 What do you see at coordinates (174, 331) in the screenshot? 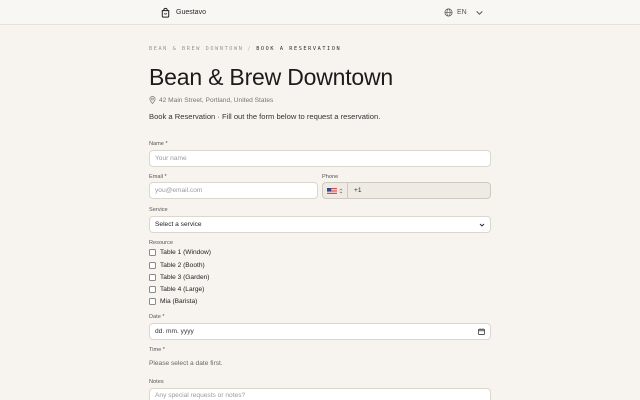
I see `date-placeholder: dd. mm. yyyy` at bounding box center [174, 331].